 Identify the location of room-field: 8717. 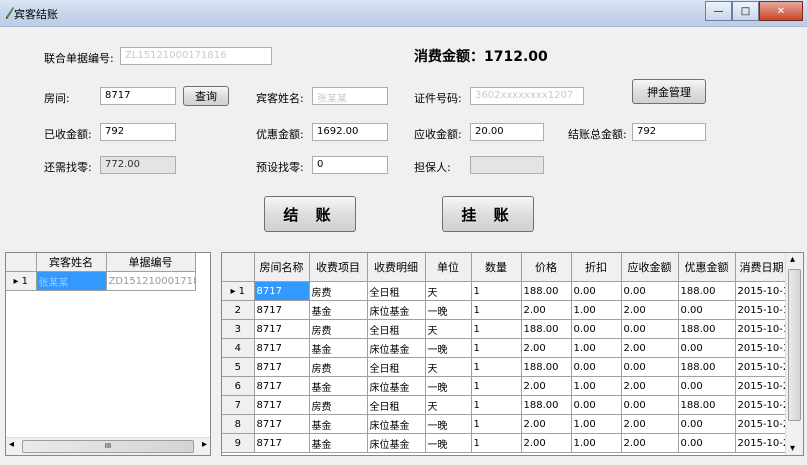
(138, 96).